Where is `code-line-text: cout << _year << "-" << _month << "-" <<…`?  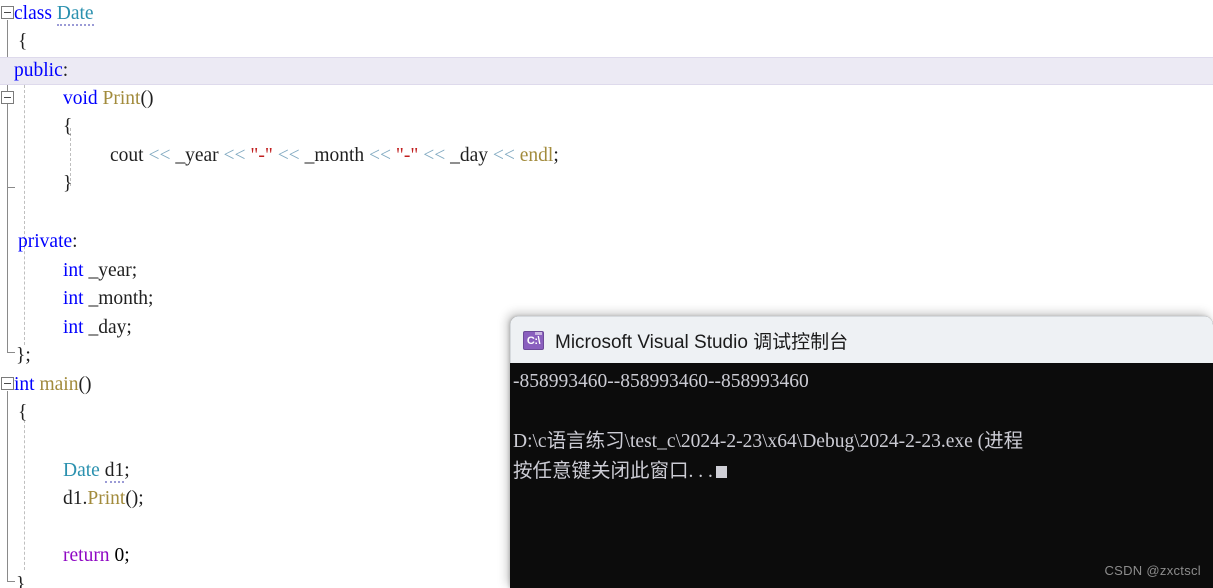 code-line-text: cout << _year << "-" << _month << "-" <<… is located at coordinates (334, 155).